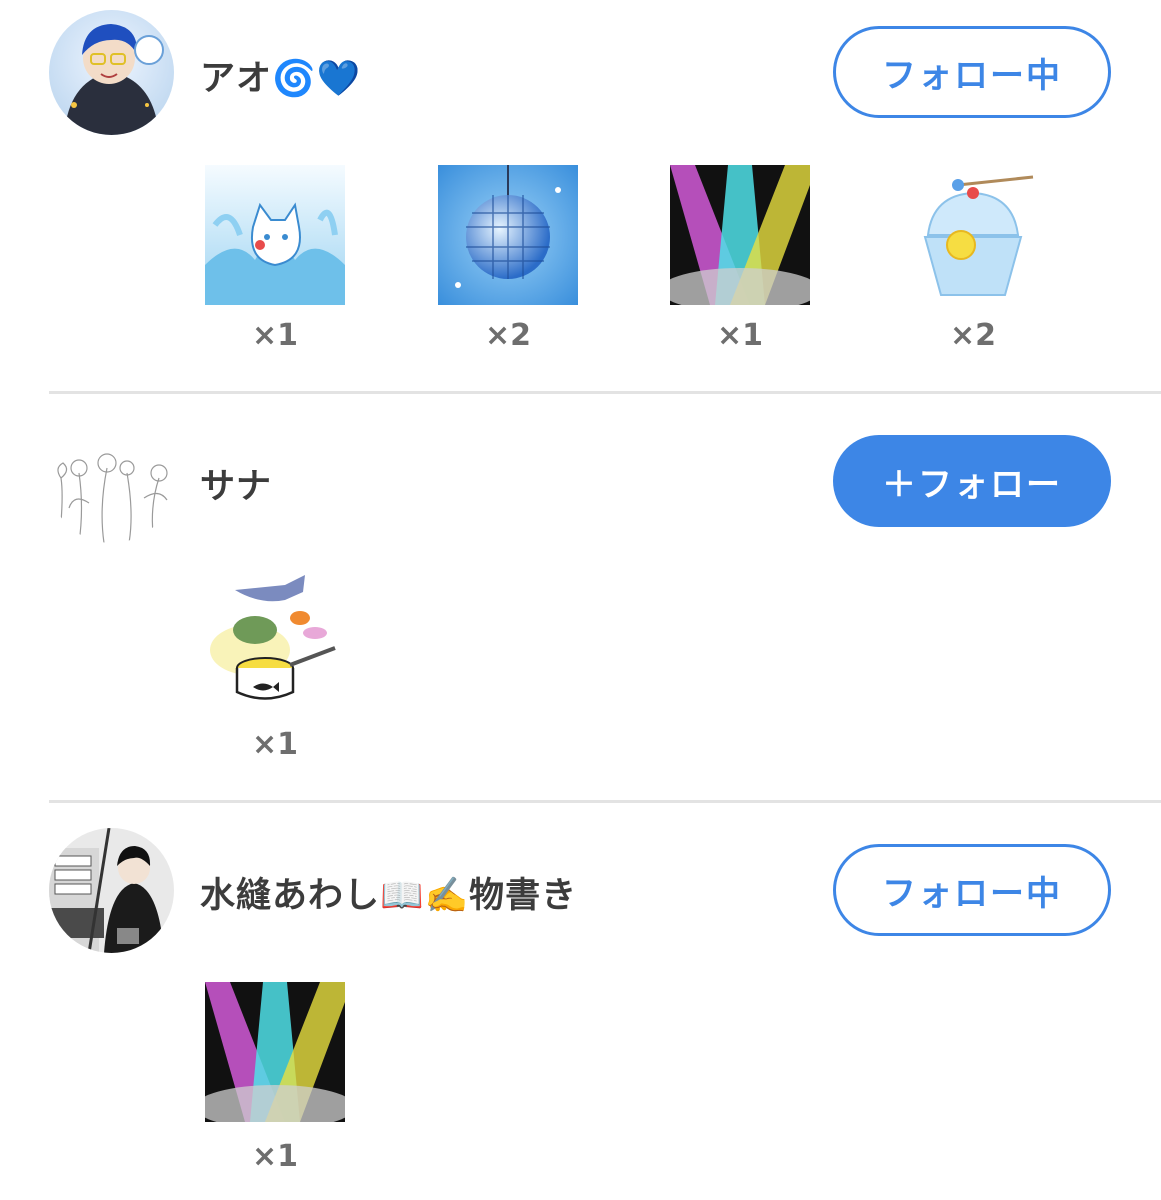  Describe the element at coordinates (236, 483) in the screenshot. I see `username: サナ` at that location.